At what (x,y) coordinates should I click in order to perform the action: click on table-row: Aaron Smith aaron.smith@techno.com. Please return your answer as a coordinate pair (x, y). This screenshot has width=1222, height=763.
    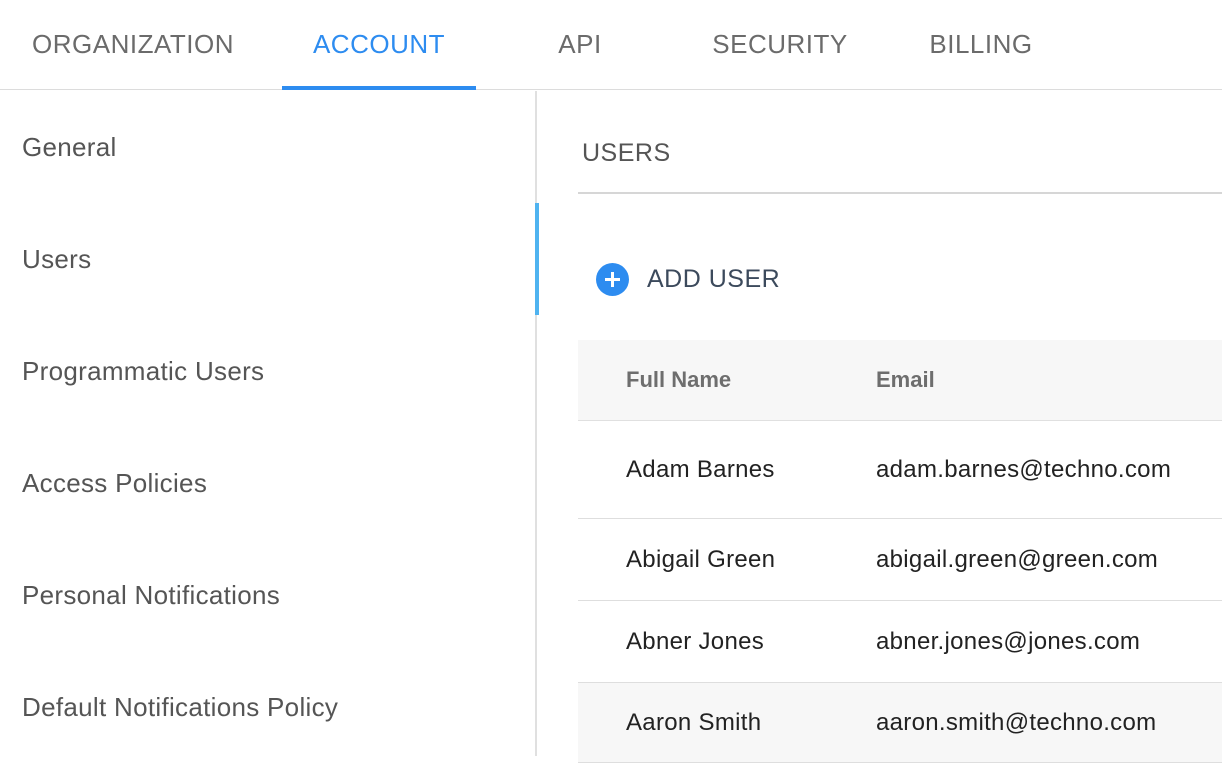
    Looking at the image, I should click on (900, 723).